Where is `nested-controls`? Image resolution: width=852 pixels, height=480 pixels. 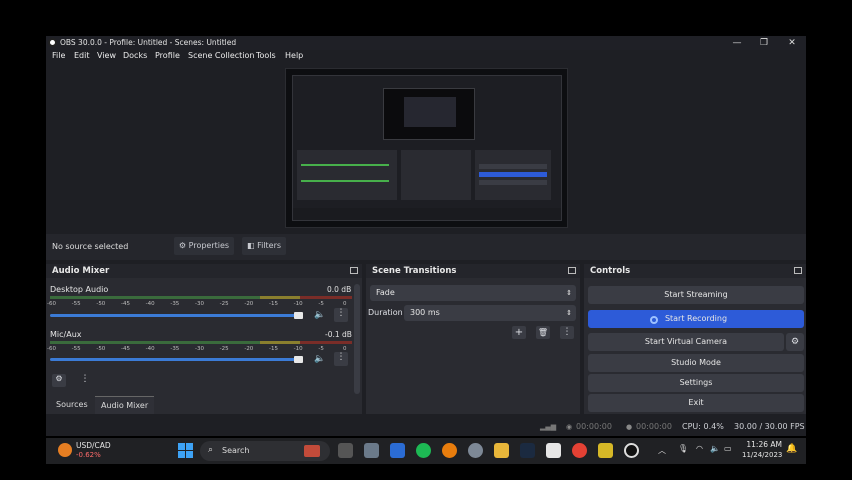
nested-controls is located at coordinates (513, 175).